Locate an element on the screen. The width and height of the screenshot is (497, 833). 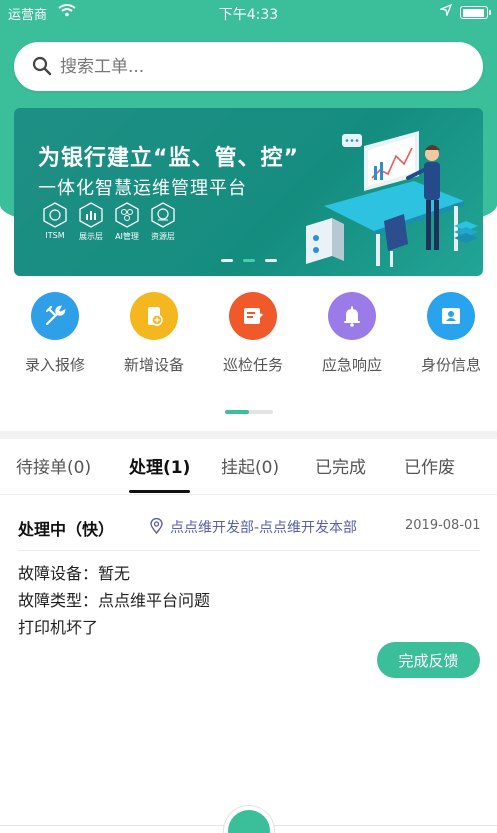
fault-type-row: 故障类型：点点维平台问题 is located at coordinates (114, 599).